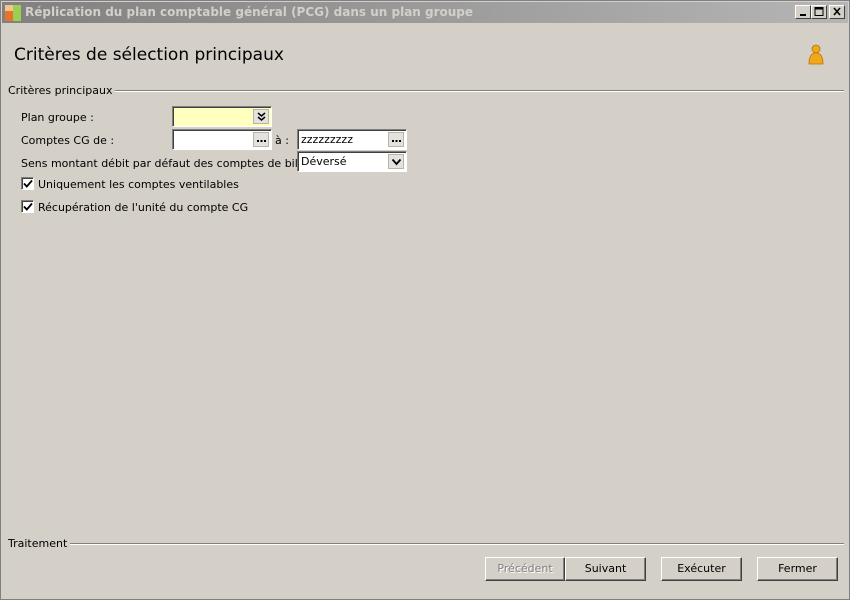  I want to click on comptes-cg-to-label: à :, so click(282, 140).